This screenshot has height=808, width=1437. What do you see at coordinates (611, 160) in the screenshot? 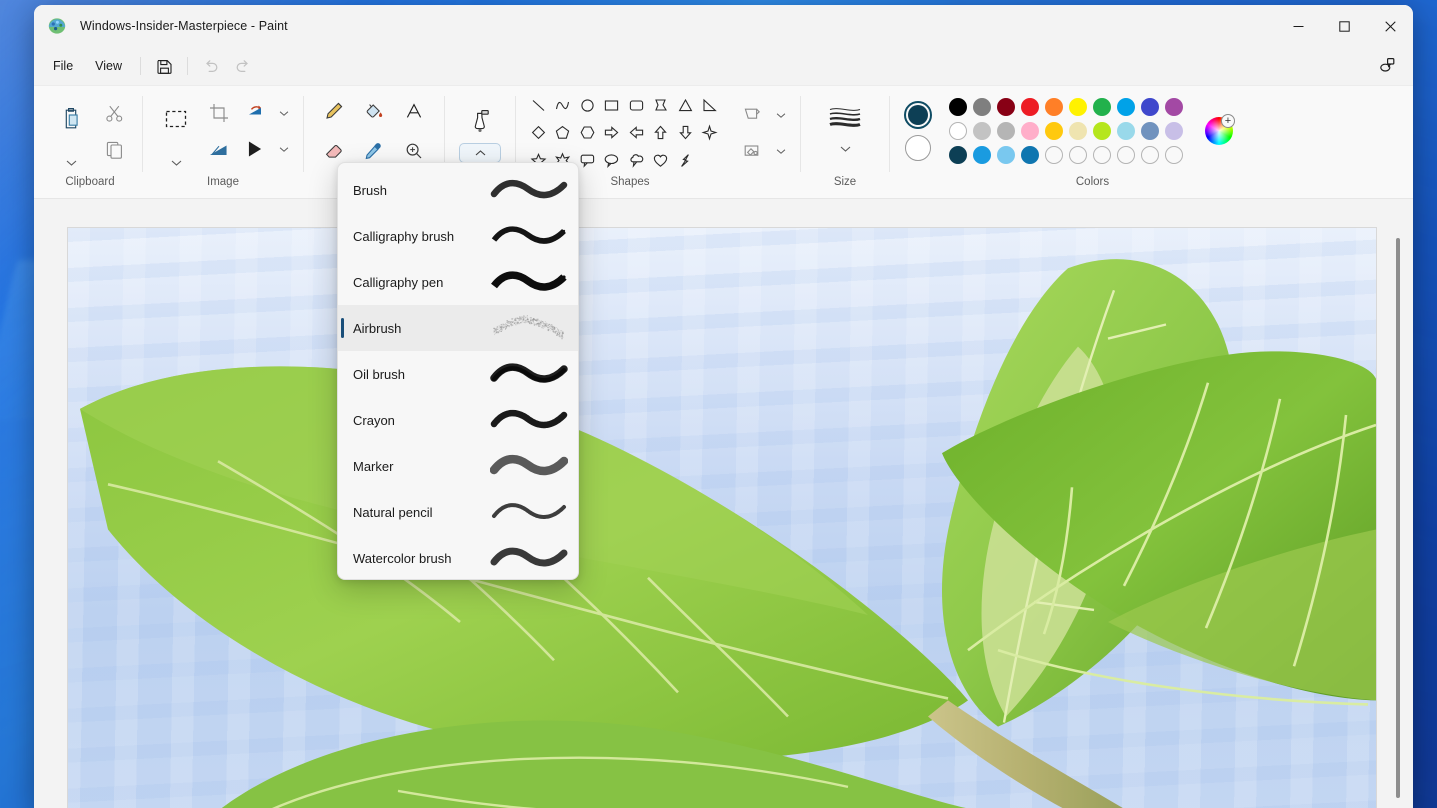
I see `shape-oval-callout-icon` at bounding box center [611, 160].